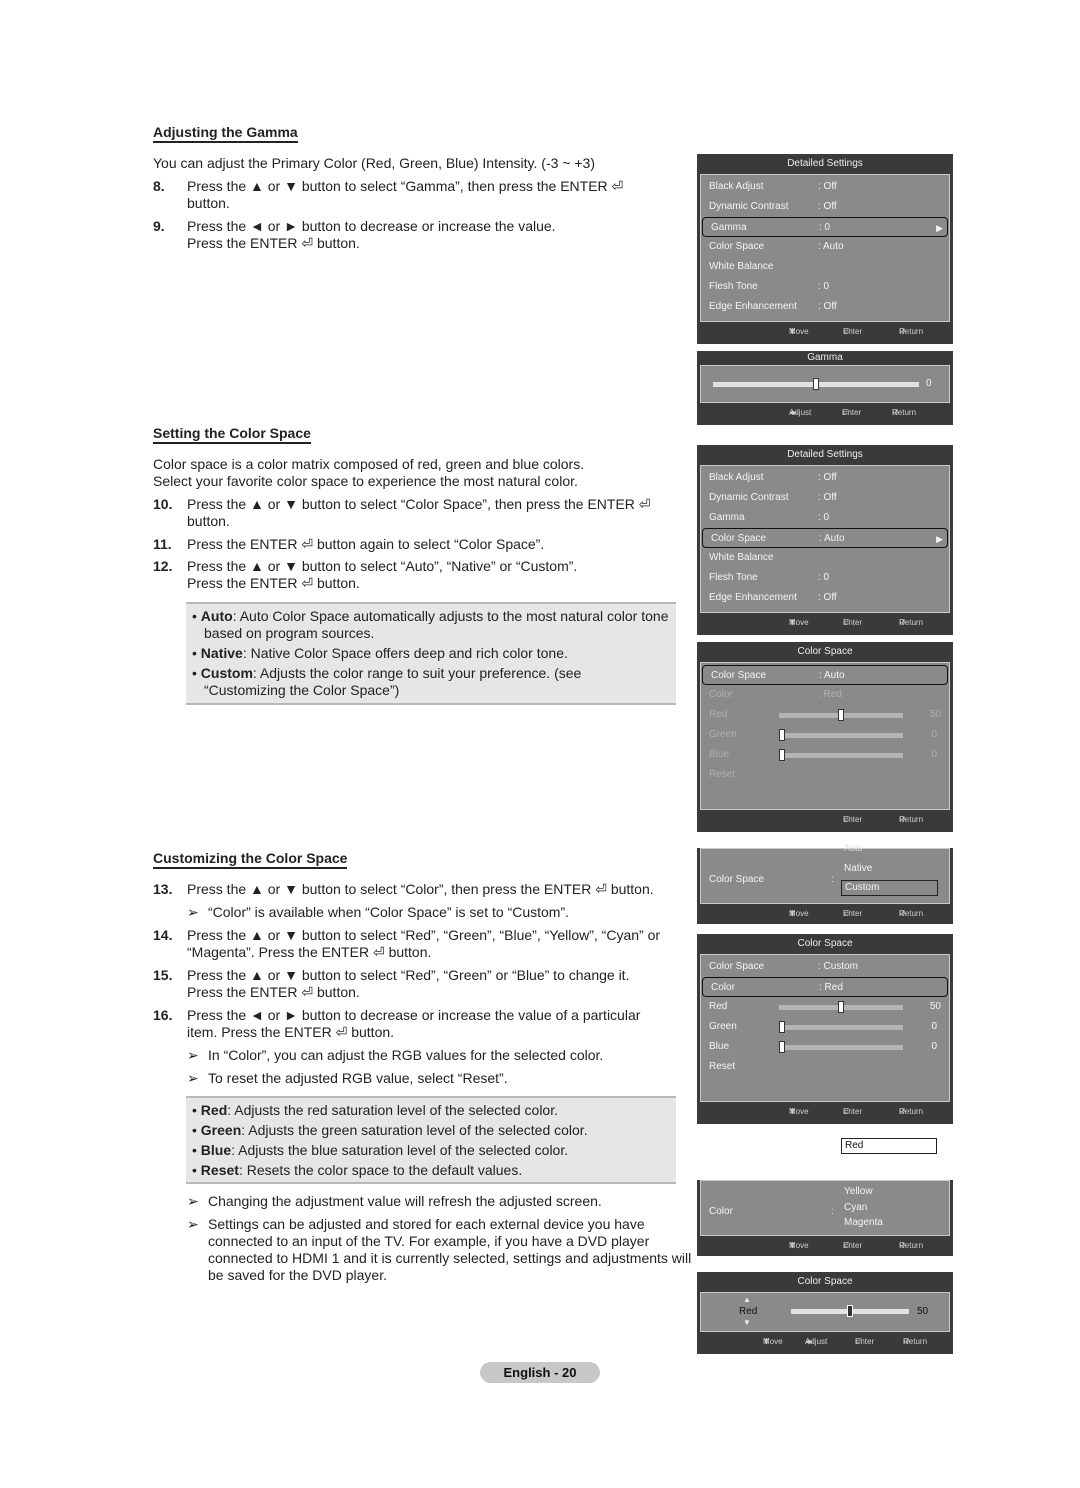 The width and height of the screenshot is (1080, 1488). I want to click on item-label: Edge Enhancement, so click(753, 597).